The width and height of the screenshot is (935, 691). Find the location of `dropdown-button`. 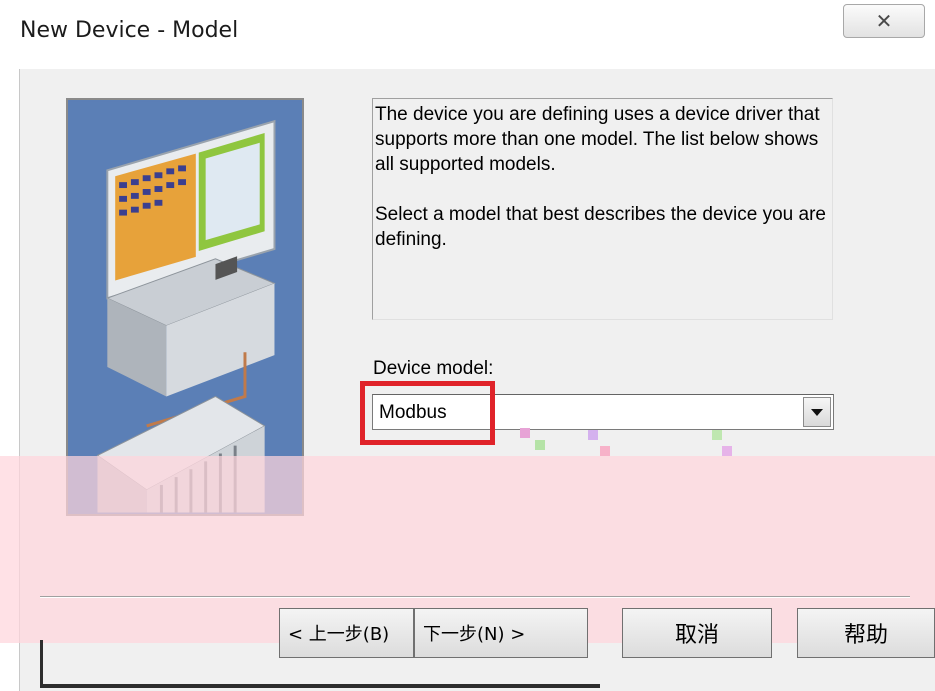

dropdown-button is located at coordinates (817, 412).